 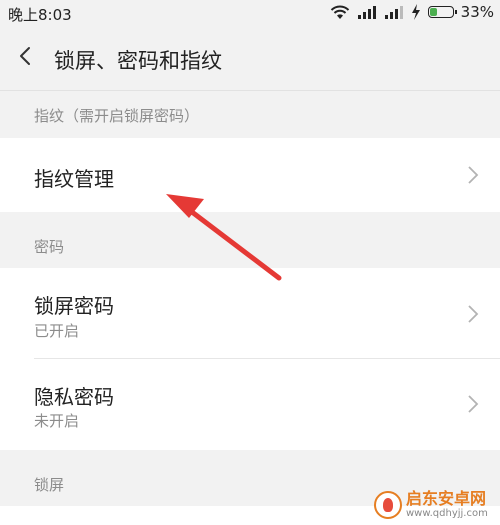 What do you see at coordinates (49, 247) in the screenshot?
I see `section-label-password: 密码` at bounding box center [49, 247].